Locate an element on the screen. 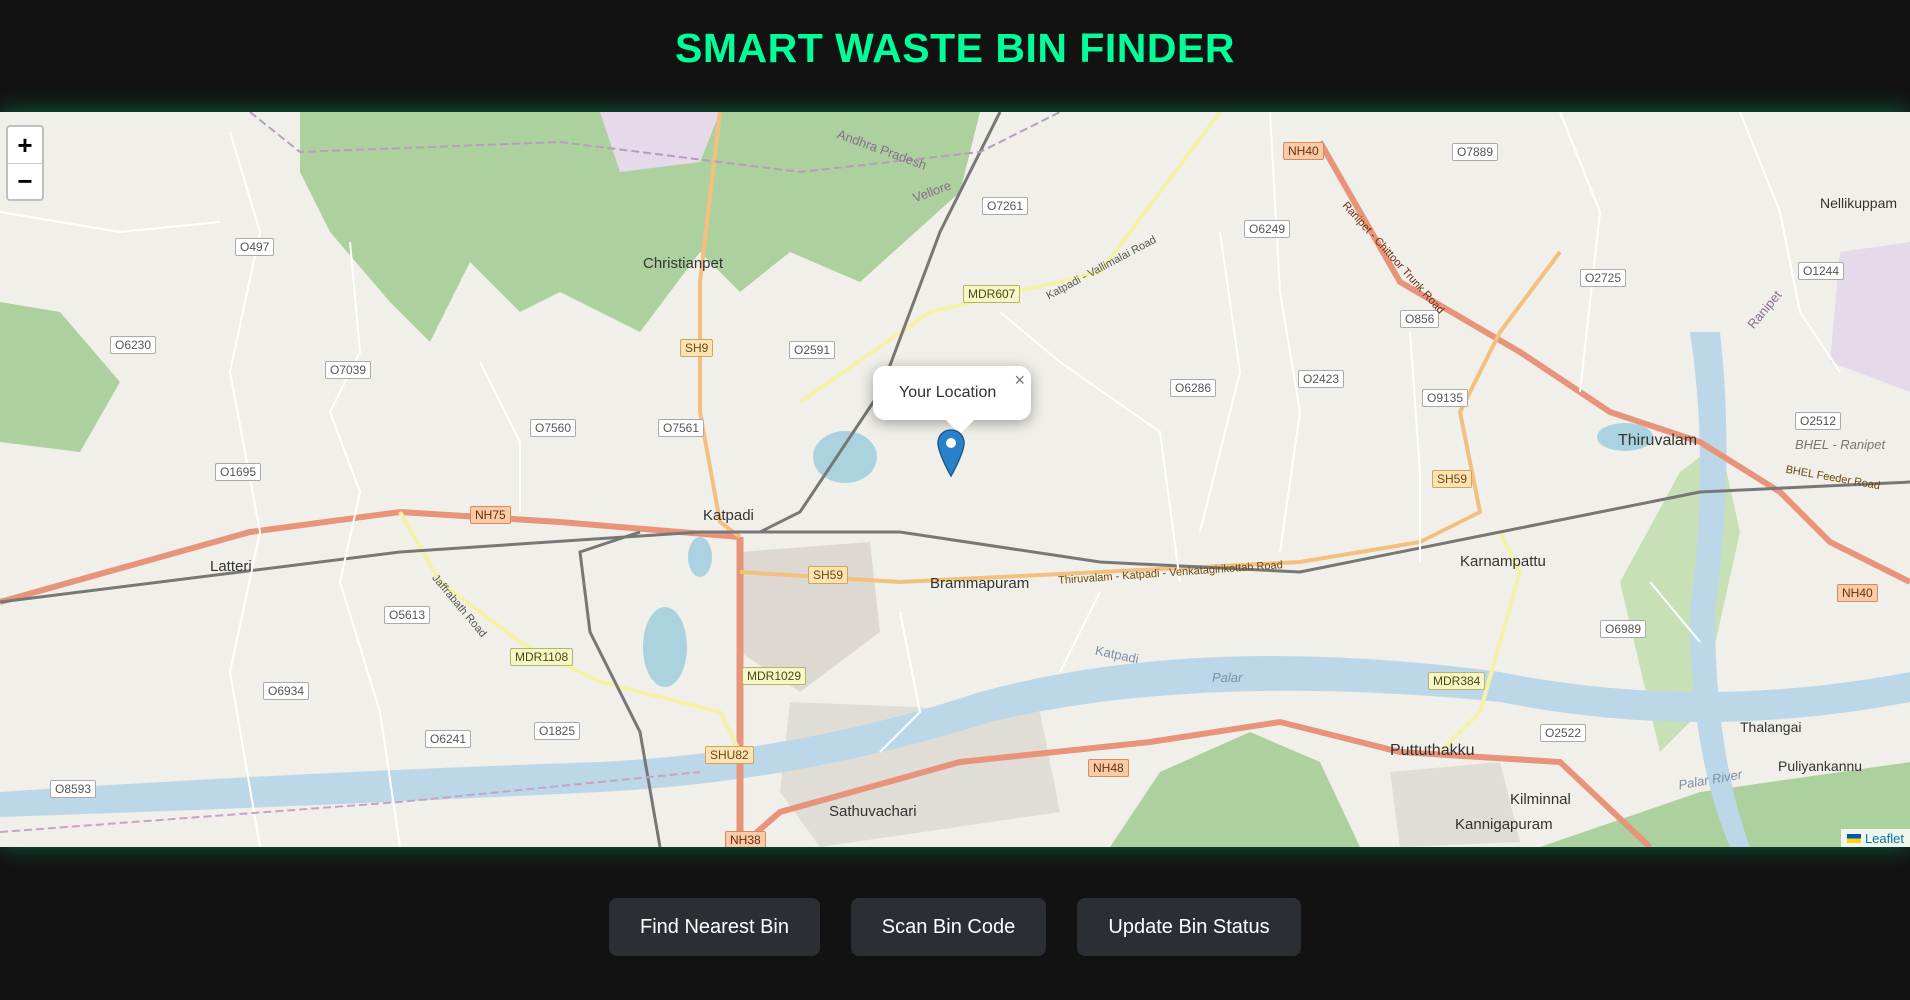 Image resolution: width=1910 pixels, height=1000 pixels. zoom-control: + − is located at coordinates (25, 163).